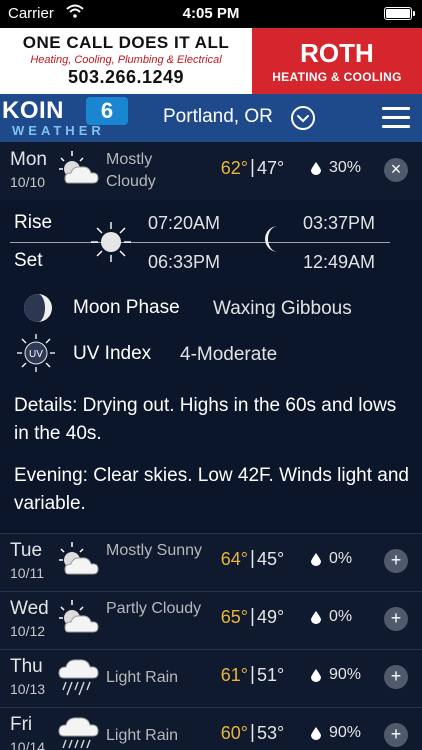 The image size is (422, 750). What do you see at coordinates (154, 608) in the screenshot?
I see `condition-text: Partly Cloudy` at bounding box center [154, 608].